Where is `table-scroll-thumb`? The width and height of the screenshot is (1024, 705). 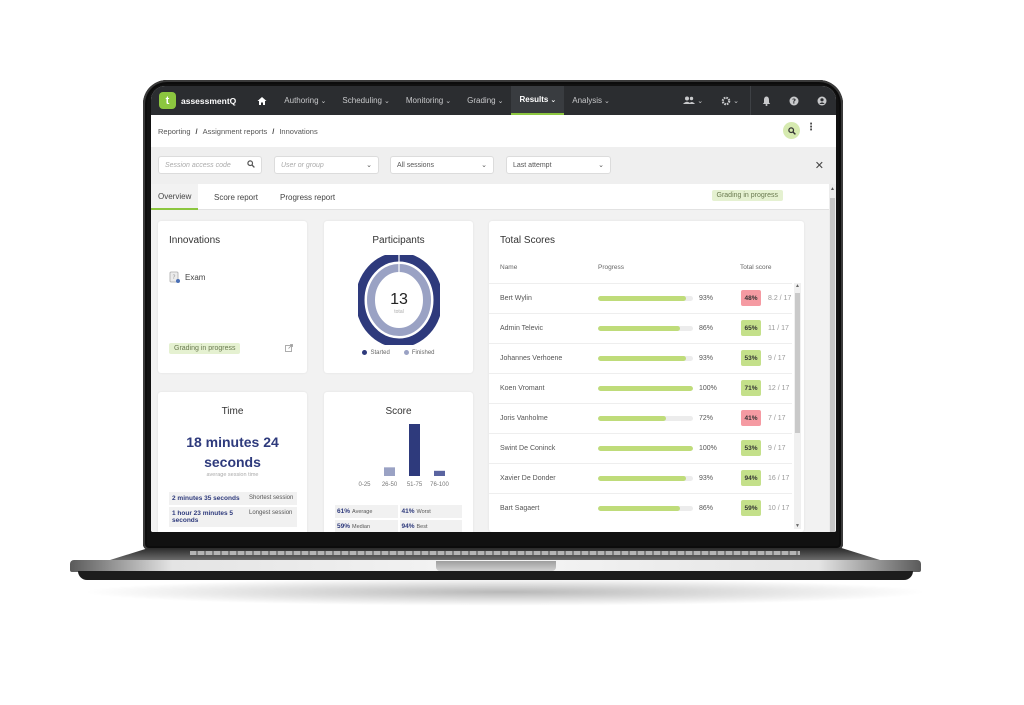
table-scroll-thumb is located at coordinates (797, 363).